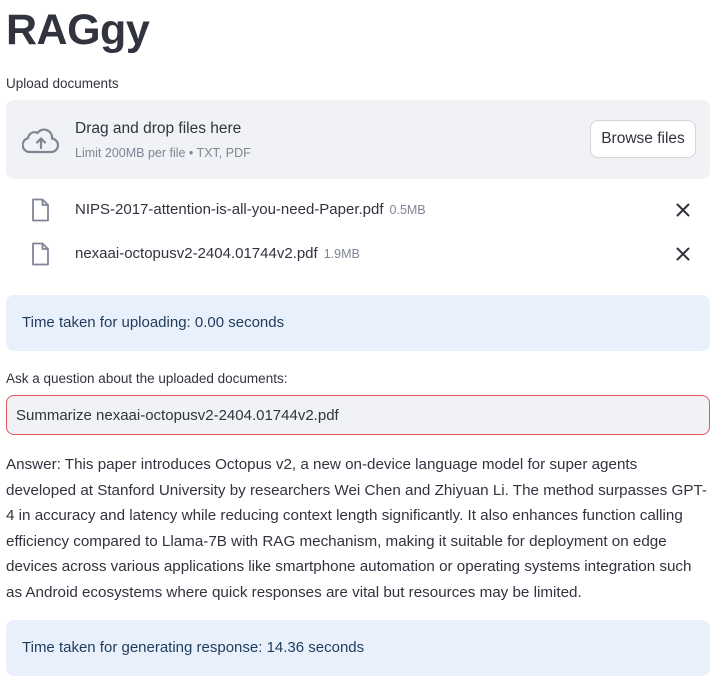  I want to click on upload-time-text: Time taken for uploading: 0.00 seconds, so click(153, 322).